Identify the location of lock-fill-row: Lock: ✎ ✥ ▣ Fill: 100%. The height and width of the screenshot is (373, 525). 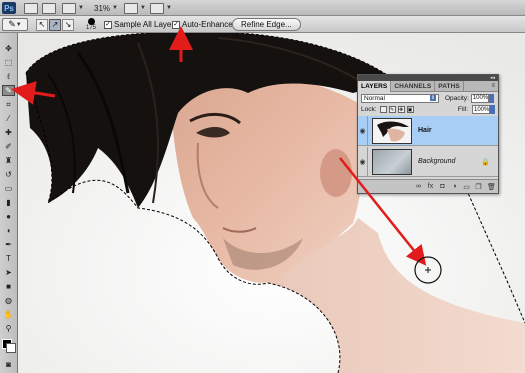
(428, 109).